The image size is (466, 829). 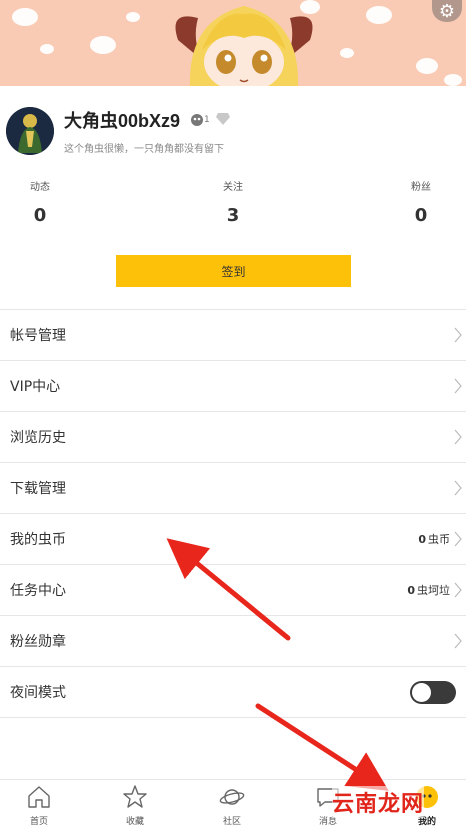 I want to click on menu-item-label: 粉丝勋章, so click(x=38, y=642).